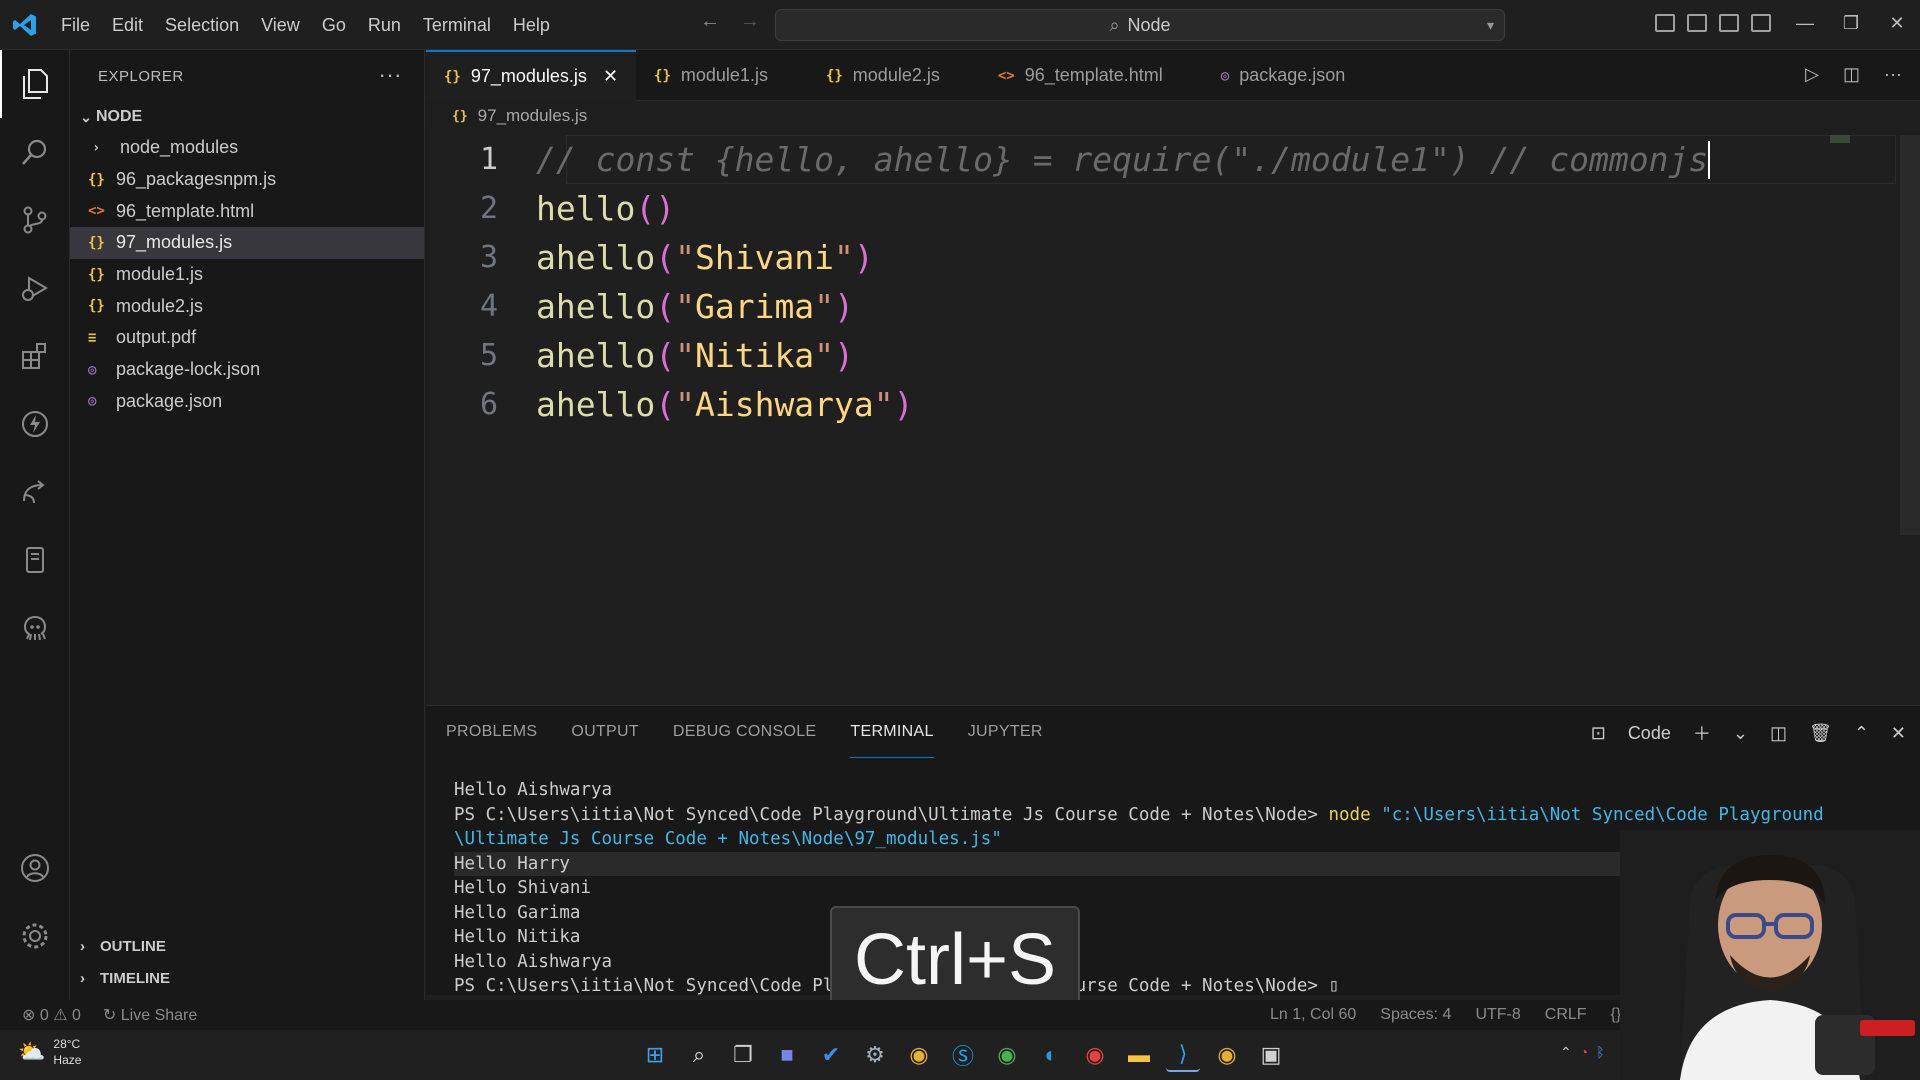 This screenshot has width=1920, height=1080. What do you see at coordinates (1740, 733) in the screenshot?
I see `chevron-down-icon: ⌄` at bounding box center [1740, 733].